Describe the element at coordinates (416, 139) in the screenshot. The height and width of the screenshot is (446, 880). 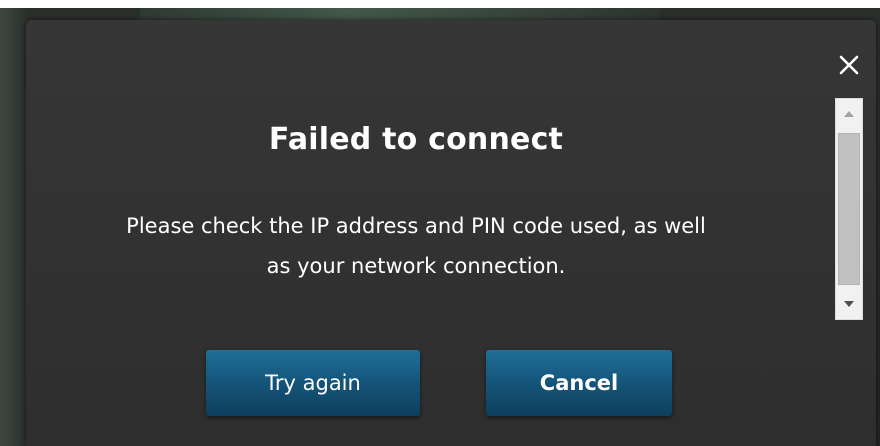
I see `dialog-title: Failed to connect` at that location.